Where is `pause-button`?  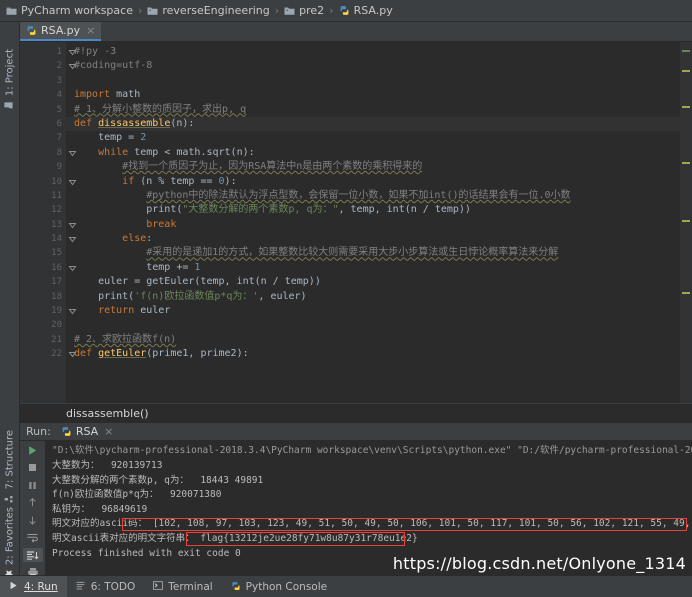
pause-button is located at coordinates (33, 485).